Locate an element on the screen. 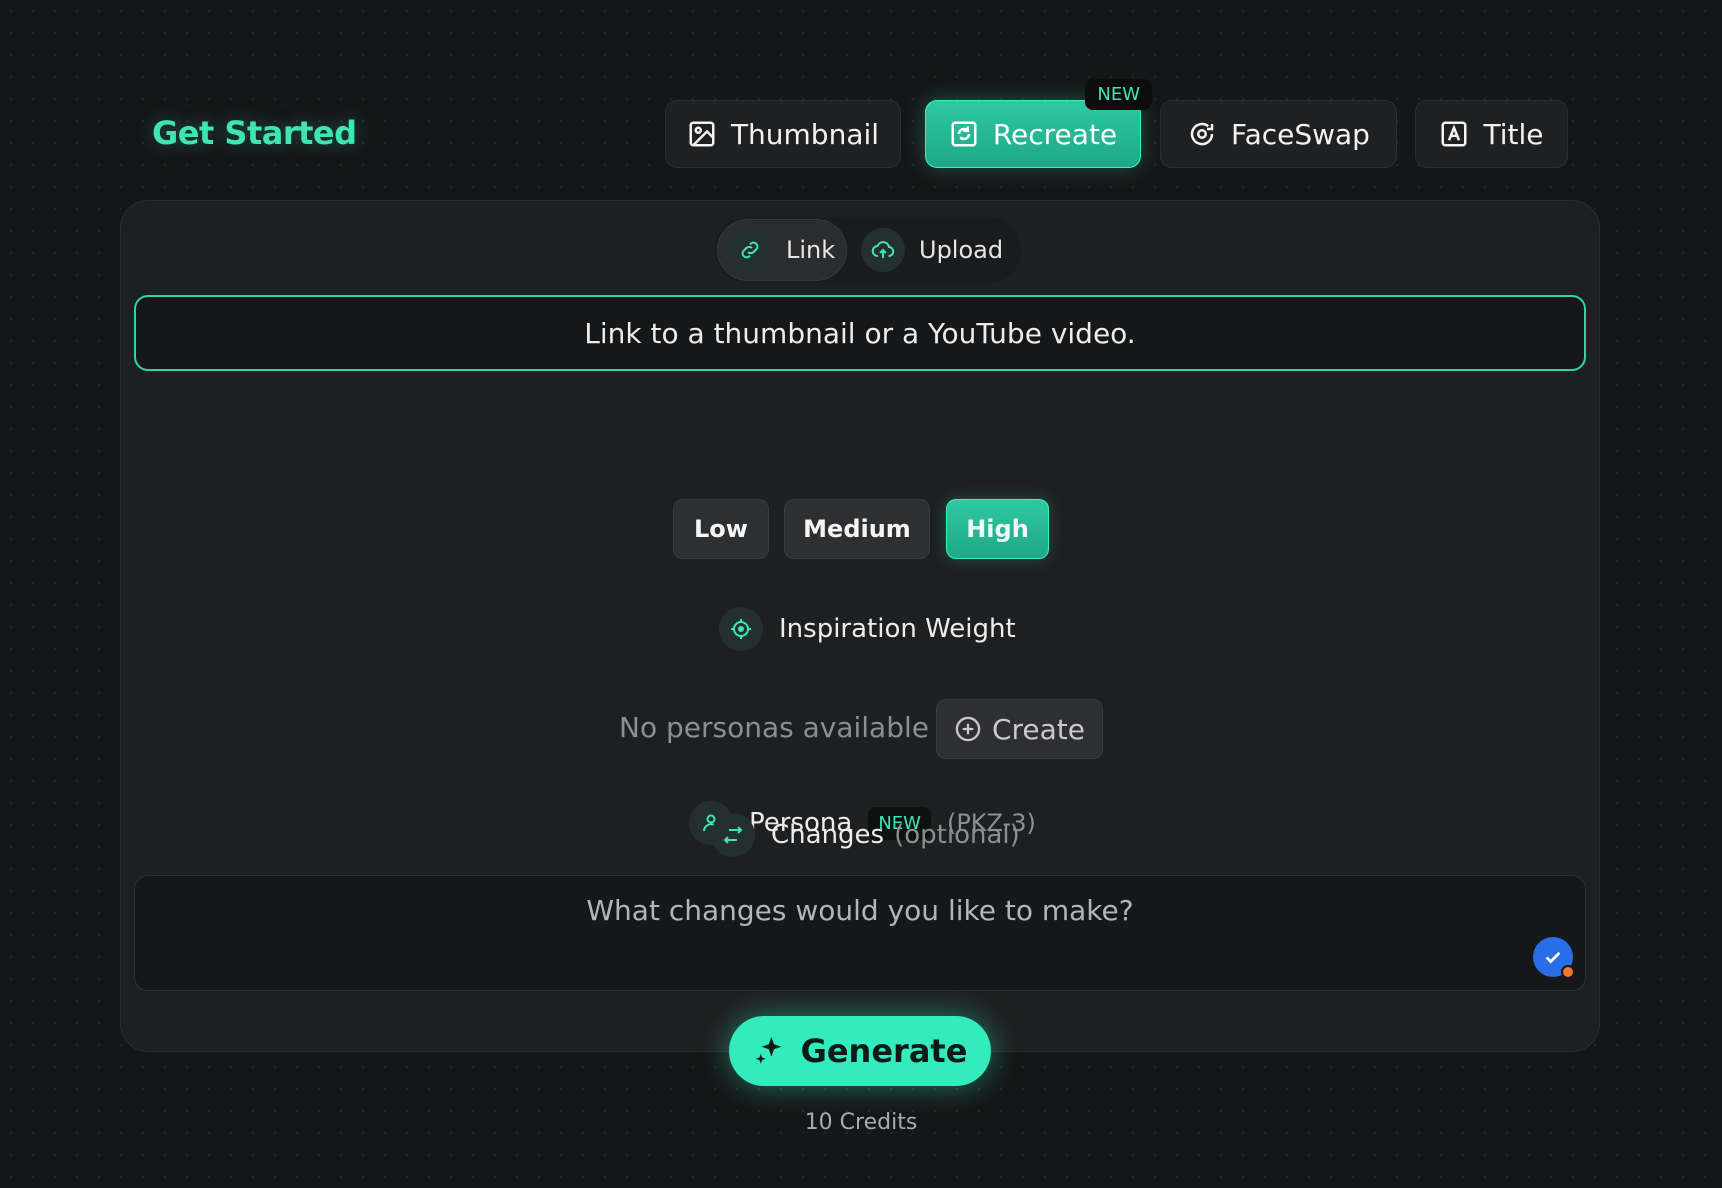  tab-title: Title is located at coordinates (1491, 134).